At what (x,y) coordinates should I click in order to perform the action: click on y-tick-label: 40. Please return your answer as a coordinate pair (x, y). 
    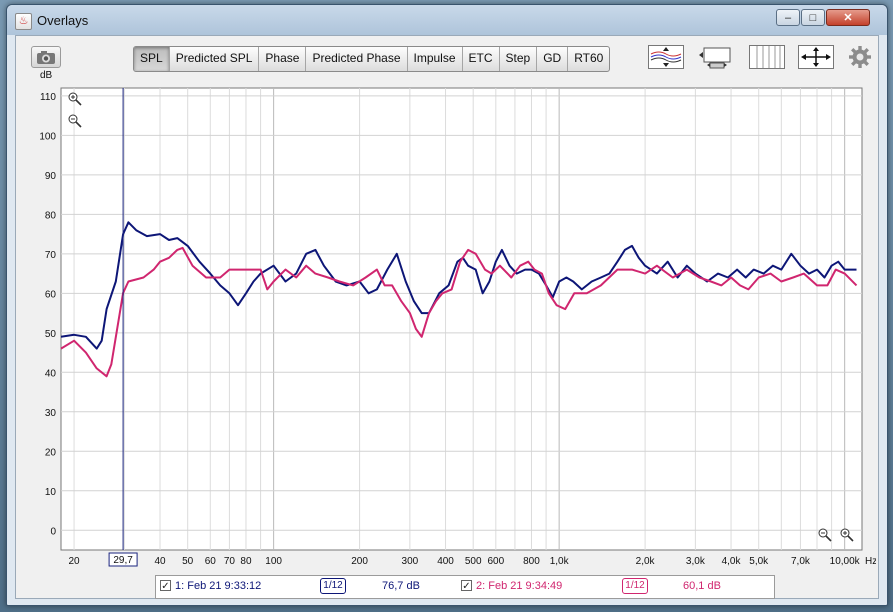
    Looking at the image, I should click on (51, 373).